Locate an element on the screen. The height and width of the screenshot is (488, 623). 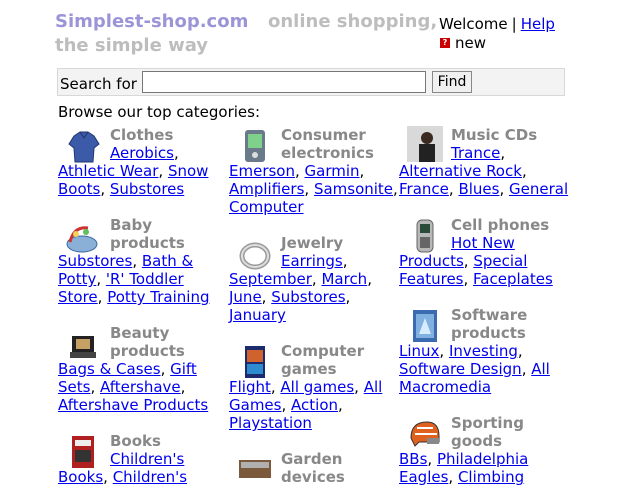
link-features: Features is located at coordinates (431, 279).